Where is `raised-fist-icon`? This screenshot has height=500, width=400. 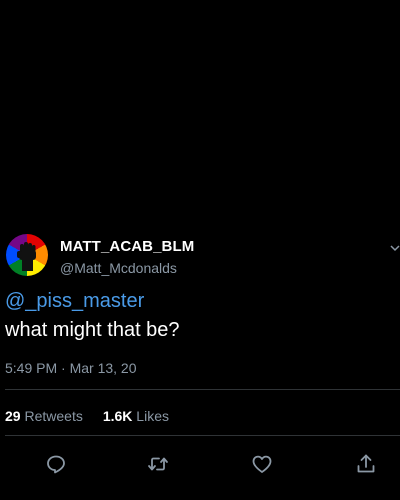 raised-fist-icon is located at coordinates (26, 256).